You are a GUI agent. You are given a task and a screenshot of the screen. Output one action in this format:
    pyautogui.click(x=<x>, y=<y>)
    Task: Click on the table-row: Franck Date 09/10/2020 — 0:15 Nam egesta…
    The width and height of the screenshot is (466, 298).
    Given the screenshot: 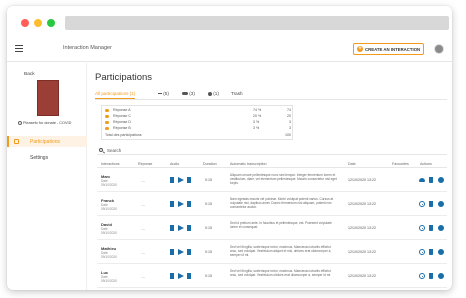 What is the action you would take?
    pyautogui.click(x=272, y=204)
    